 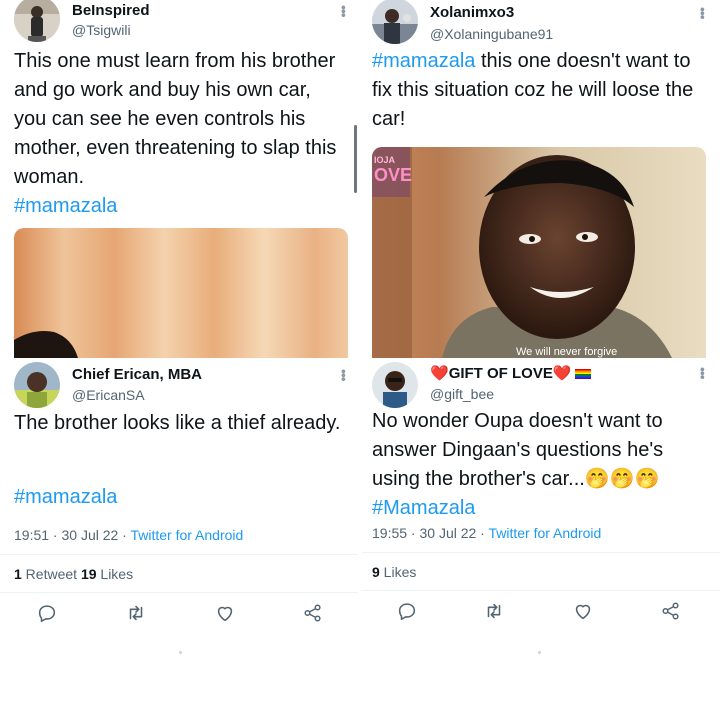 What do you see at coordinates (539, 252) in the screenshot?
I see `tweet-video: IOJA OVE We will never forgive` at bounding box center [539, 252].